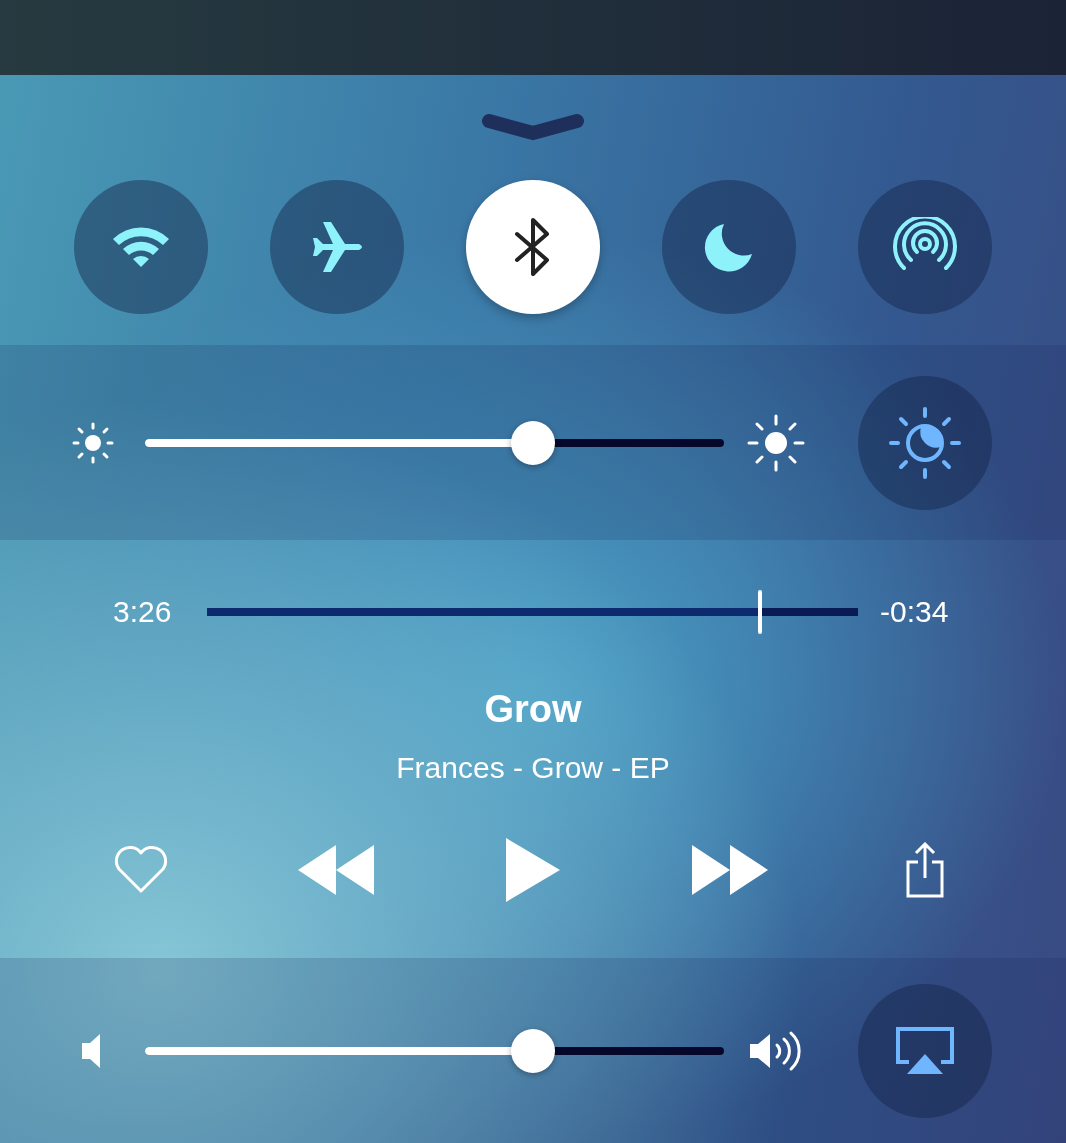 This screenshot has width=1066, height=1143. Describe the element at coordinates (532, 1050) in the screenshot. I see `volume-thumb` at that location.